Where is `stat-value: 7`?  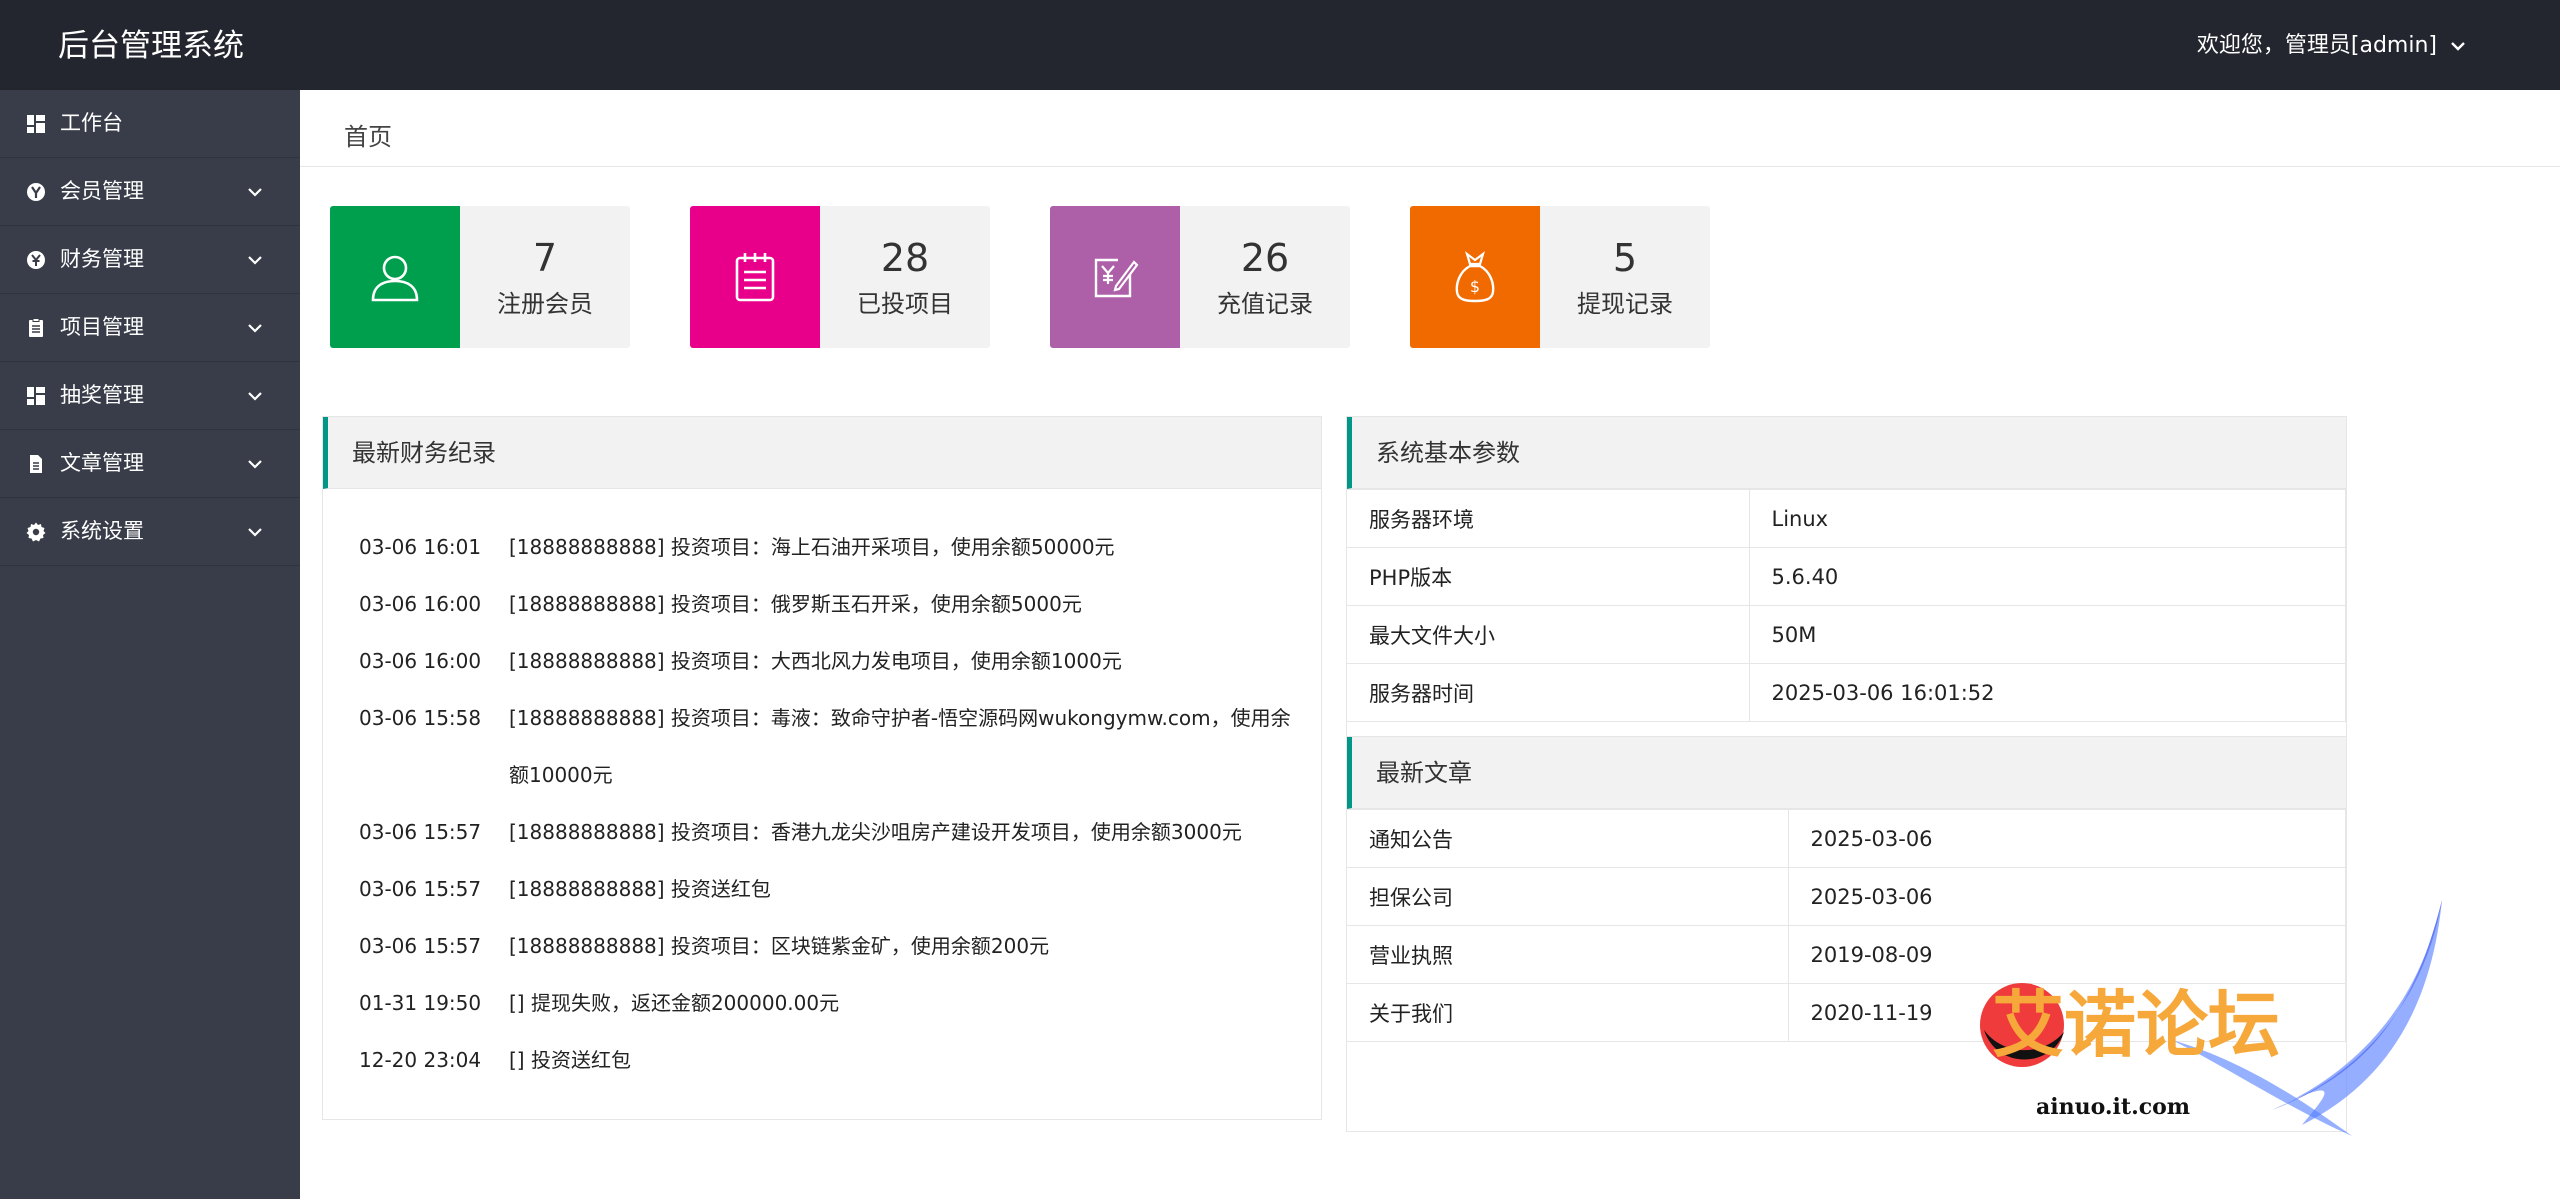 stat-value: 7 is located at coordinates (545, 258).